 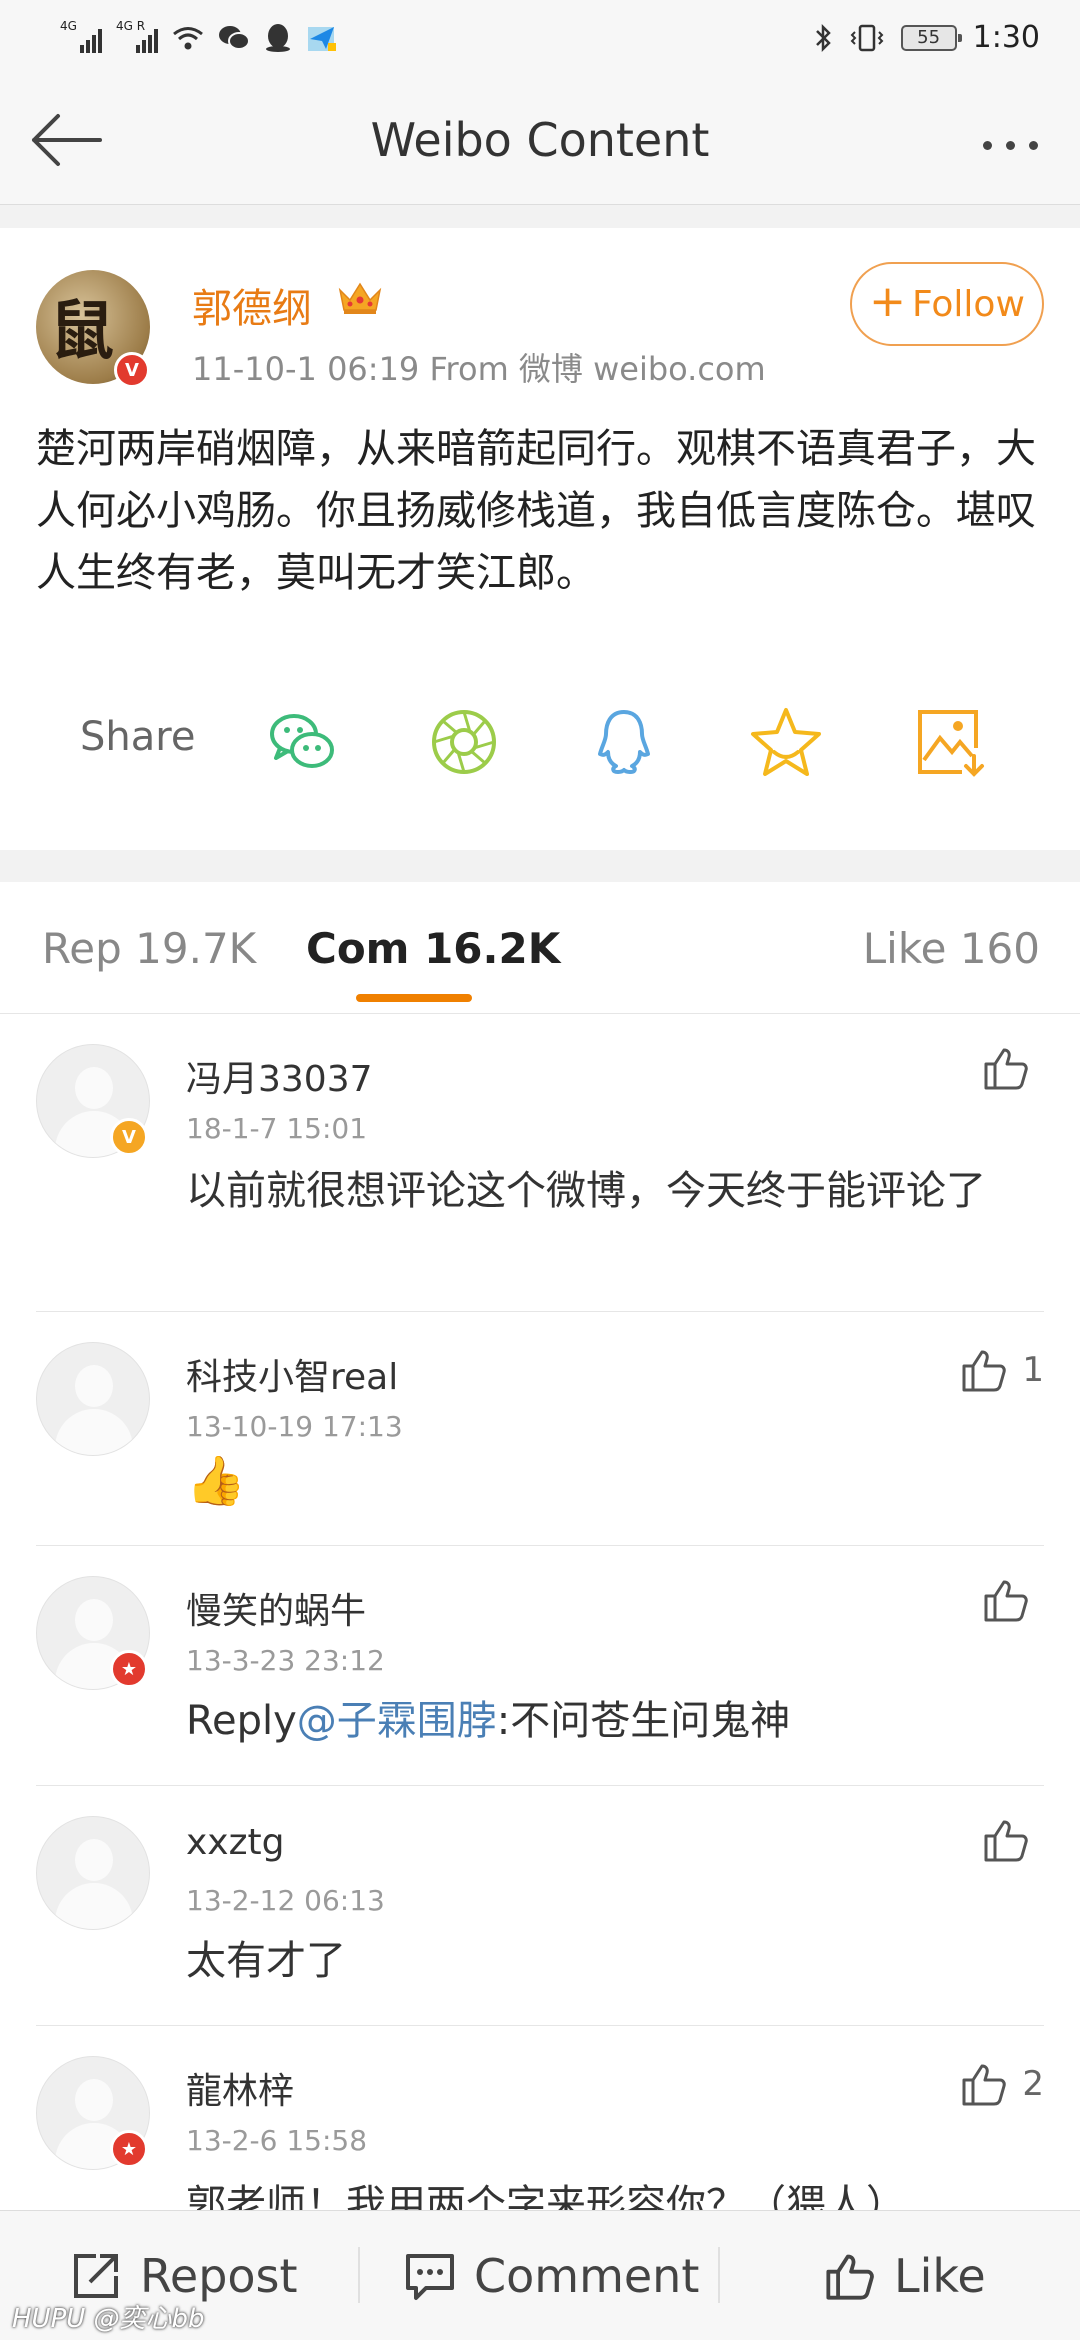 I want to click on more-options-button, so click(x=1010, y=145).